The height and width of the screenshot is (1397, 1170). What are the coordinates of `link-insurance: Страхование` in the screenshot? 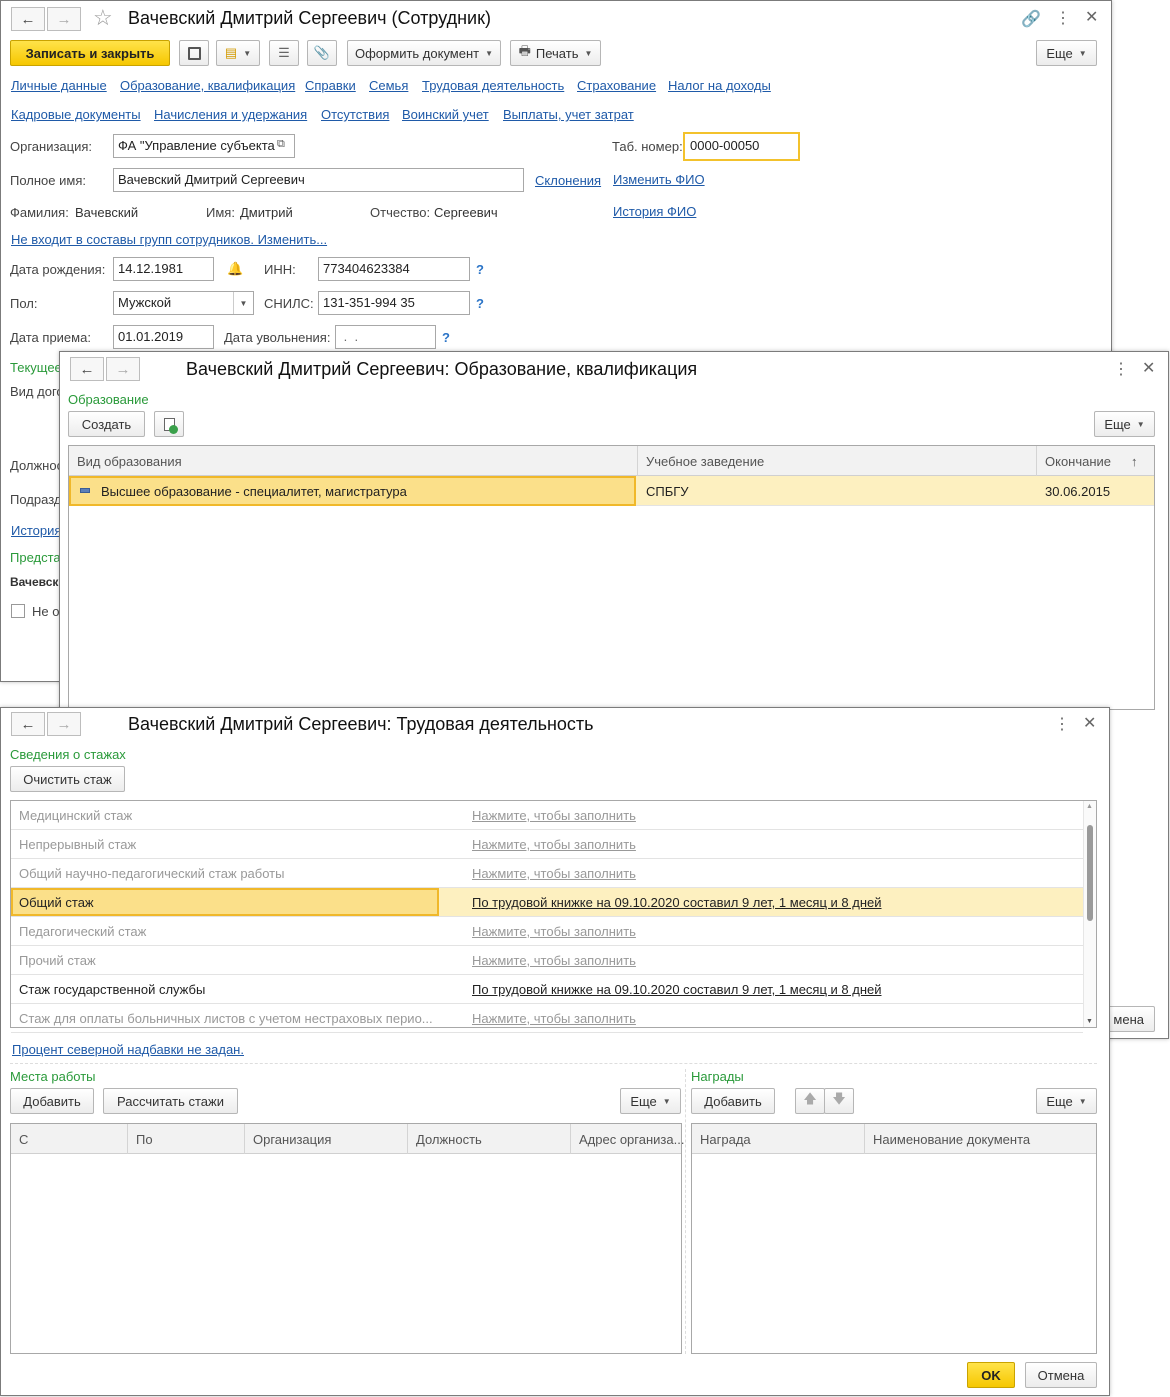 It's located at (616, 85).